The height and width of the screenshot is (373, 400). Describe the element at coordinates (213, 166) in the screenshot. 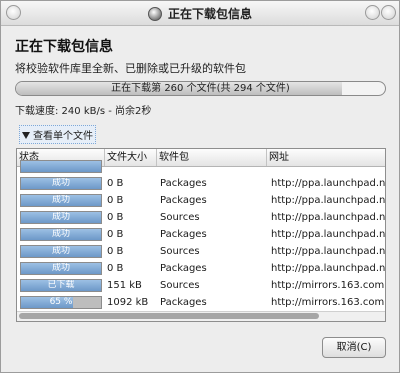

I see `row-package` at that location.